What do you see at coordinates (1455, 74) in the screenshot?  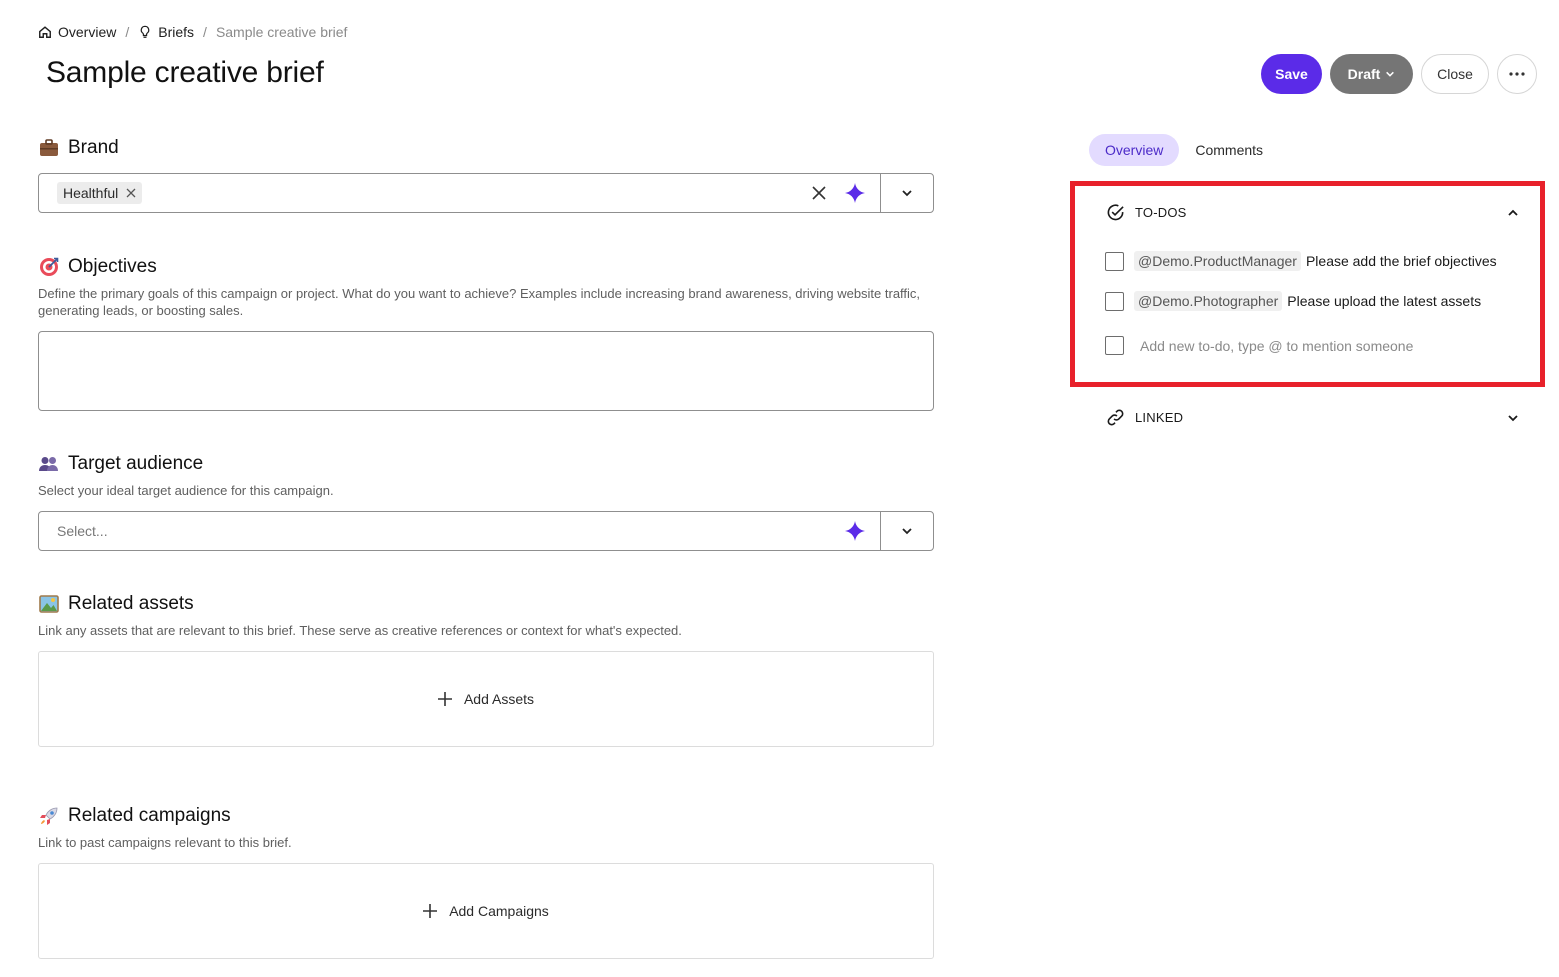 I see `close-button: Close` at bounding box center [1455, 74].